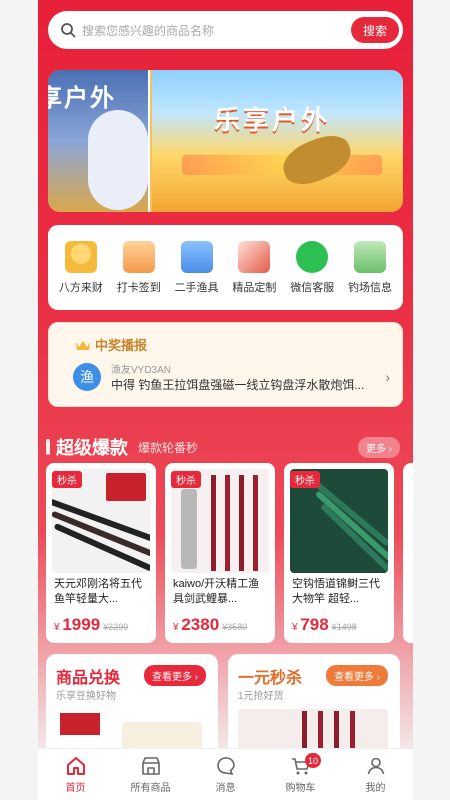 This screenshot has width=450, height=800. Describe the element at coordinates (375, 30) in the screenshot. I see `search-button: 搜索` at that location.